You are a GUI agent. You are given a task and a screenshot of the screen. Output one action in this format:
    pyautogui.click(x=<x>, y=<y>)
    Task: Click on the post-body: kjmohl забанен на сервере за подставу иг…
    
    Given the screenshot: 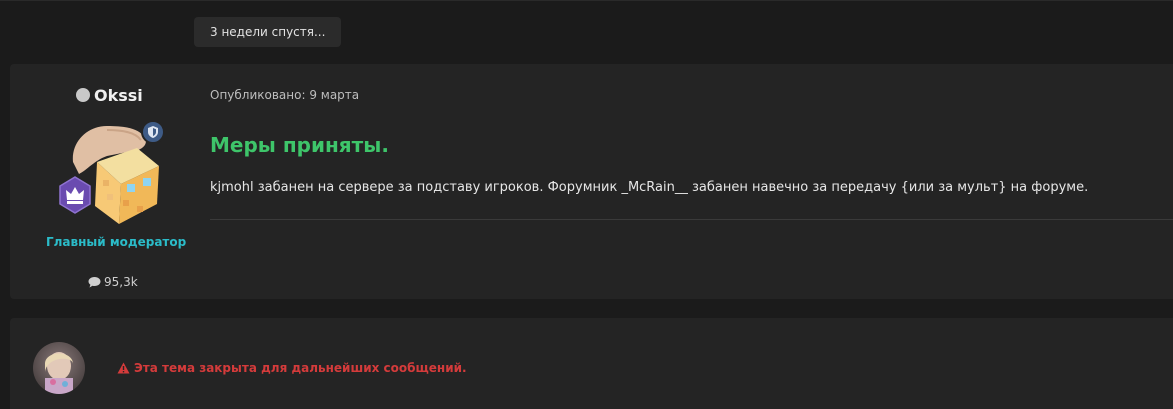 What is the action you would take?
    pyautogui.click(x=649, y=187)
    